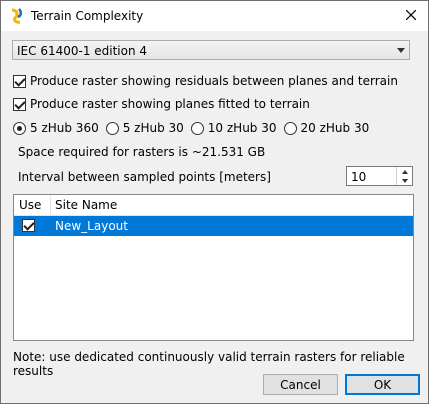 This screenshot has height=404, width=429. I want to click on radio-5-zhub-360: 5 zHub 360, so click(56, 128).